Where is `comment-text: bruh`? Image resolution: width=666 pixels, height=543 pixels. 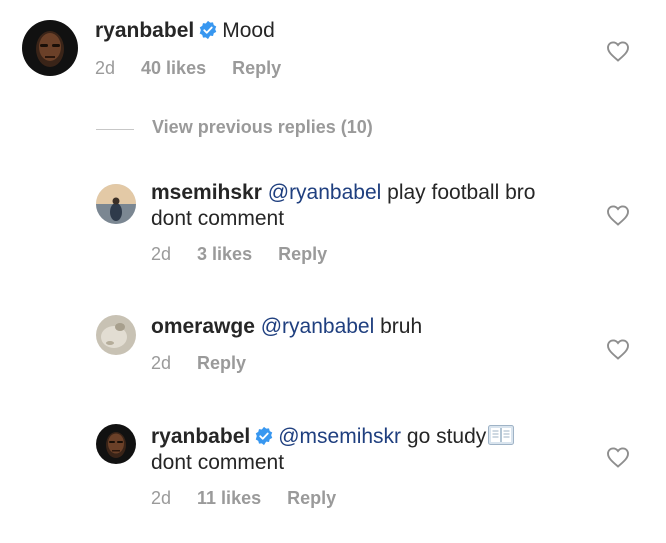 comment-text: bruh is located at coordinates (401, 326).